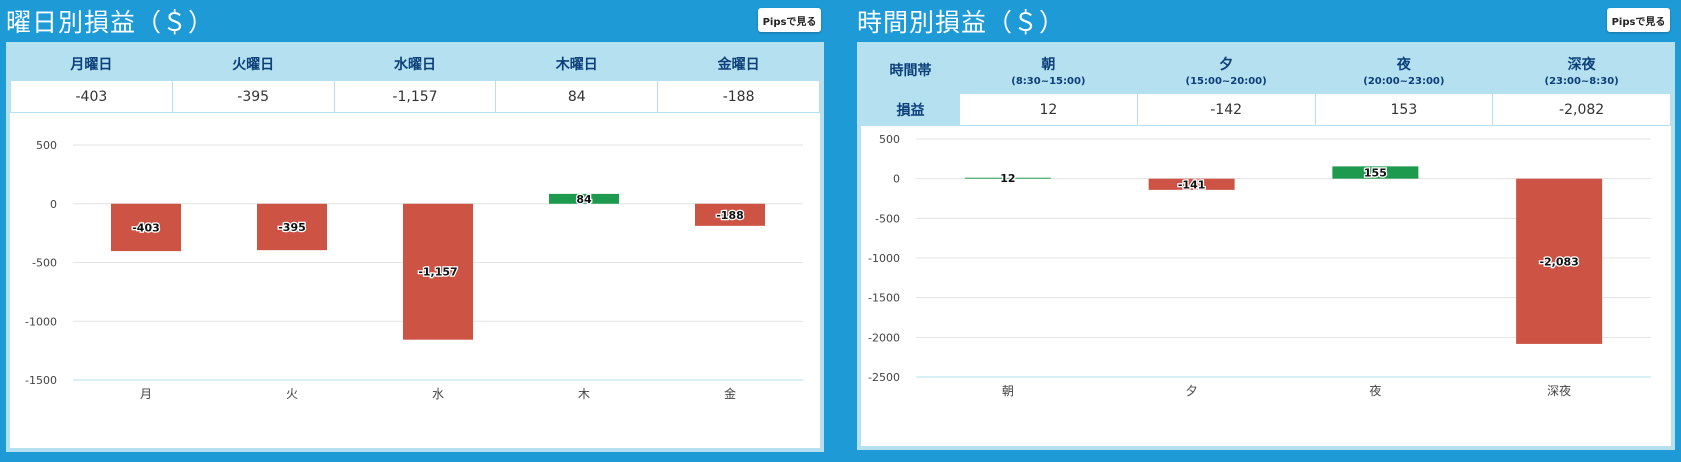  What do you see at coordinates (1226, 81) in the screenshot?
I see `timeslot-header-evening-range: (15:00~20:00)` at bounding box center [1226, 81].